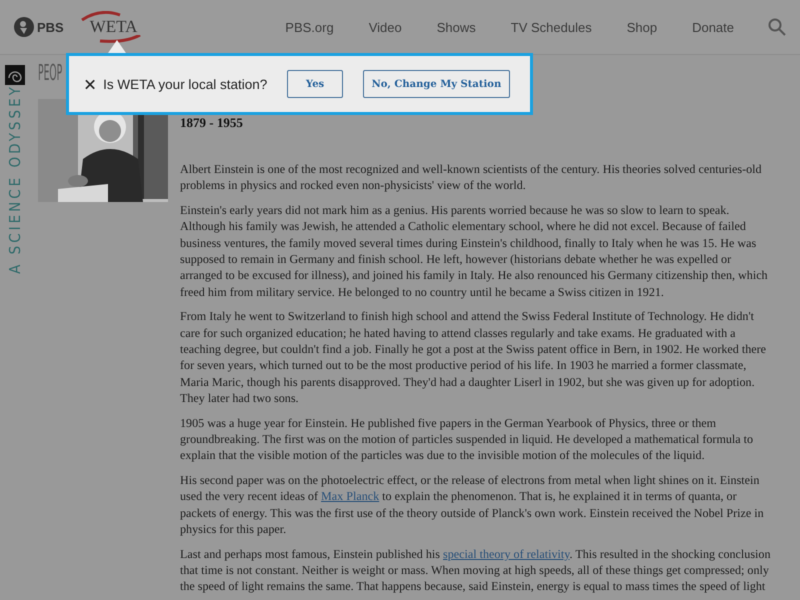 The width and height of the screenshot is (800, 600). I want to click on pbs-logo-text: PBS, so click(50, 27).